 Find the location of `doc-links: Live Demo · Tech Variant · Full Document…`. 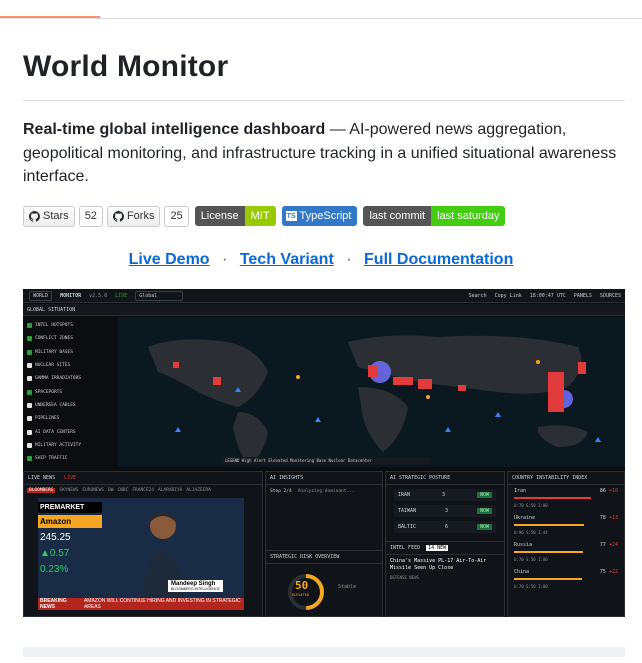

doc-links: Live Demo · Tech Variant · Full Document… is located at coordinates (321, 260).